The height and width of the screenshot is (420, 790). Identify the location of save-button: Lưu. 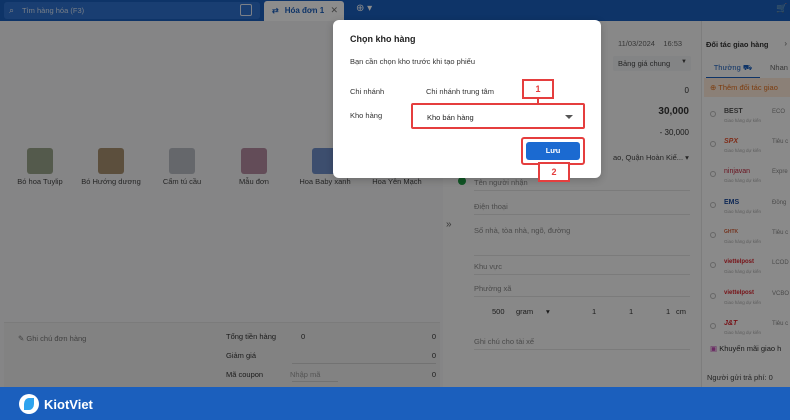
(553, 151).